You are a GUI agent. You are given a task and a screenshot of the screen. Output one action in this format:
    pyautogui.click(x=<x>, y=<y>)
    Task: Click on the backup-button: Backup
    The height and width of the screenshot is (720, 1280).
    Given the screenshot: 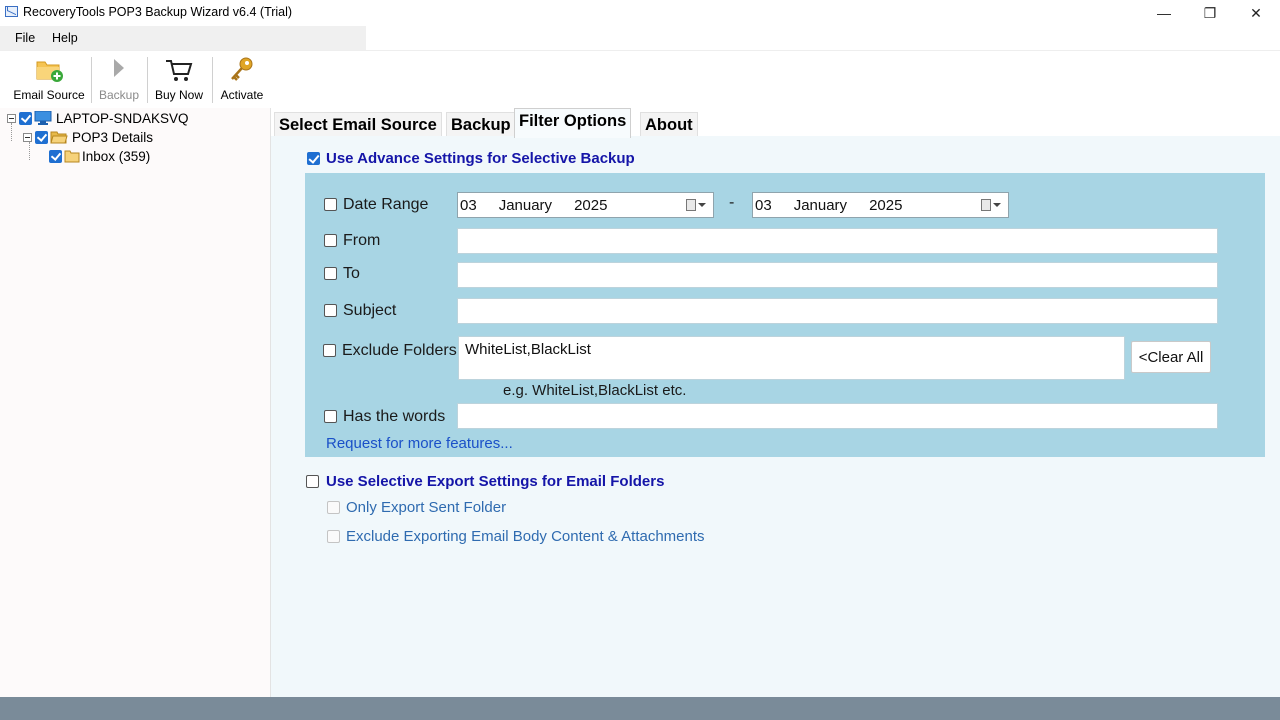 What is the action you would take?
    pyautogui.click(x=119, y=81)
    